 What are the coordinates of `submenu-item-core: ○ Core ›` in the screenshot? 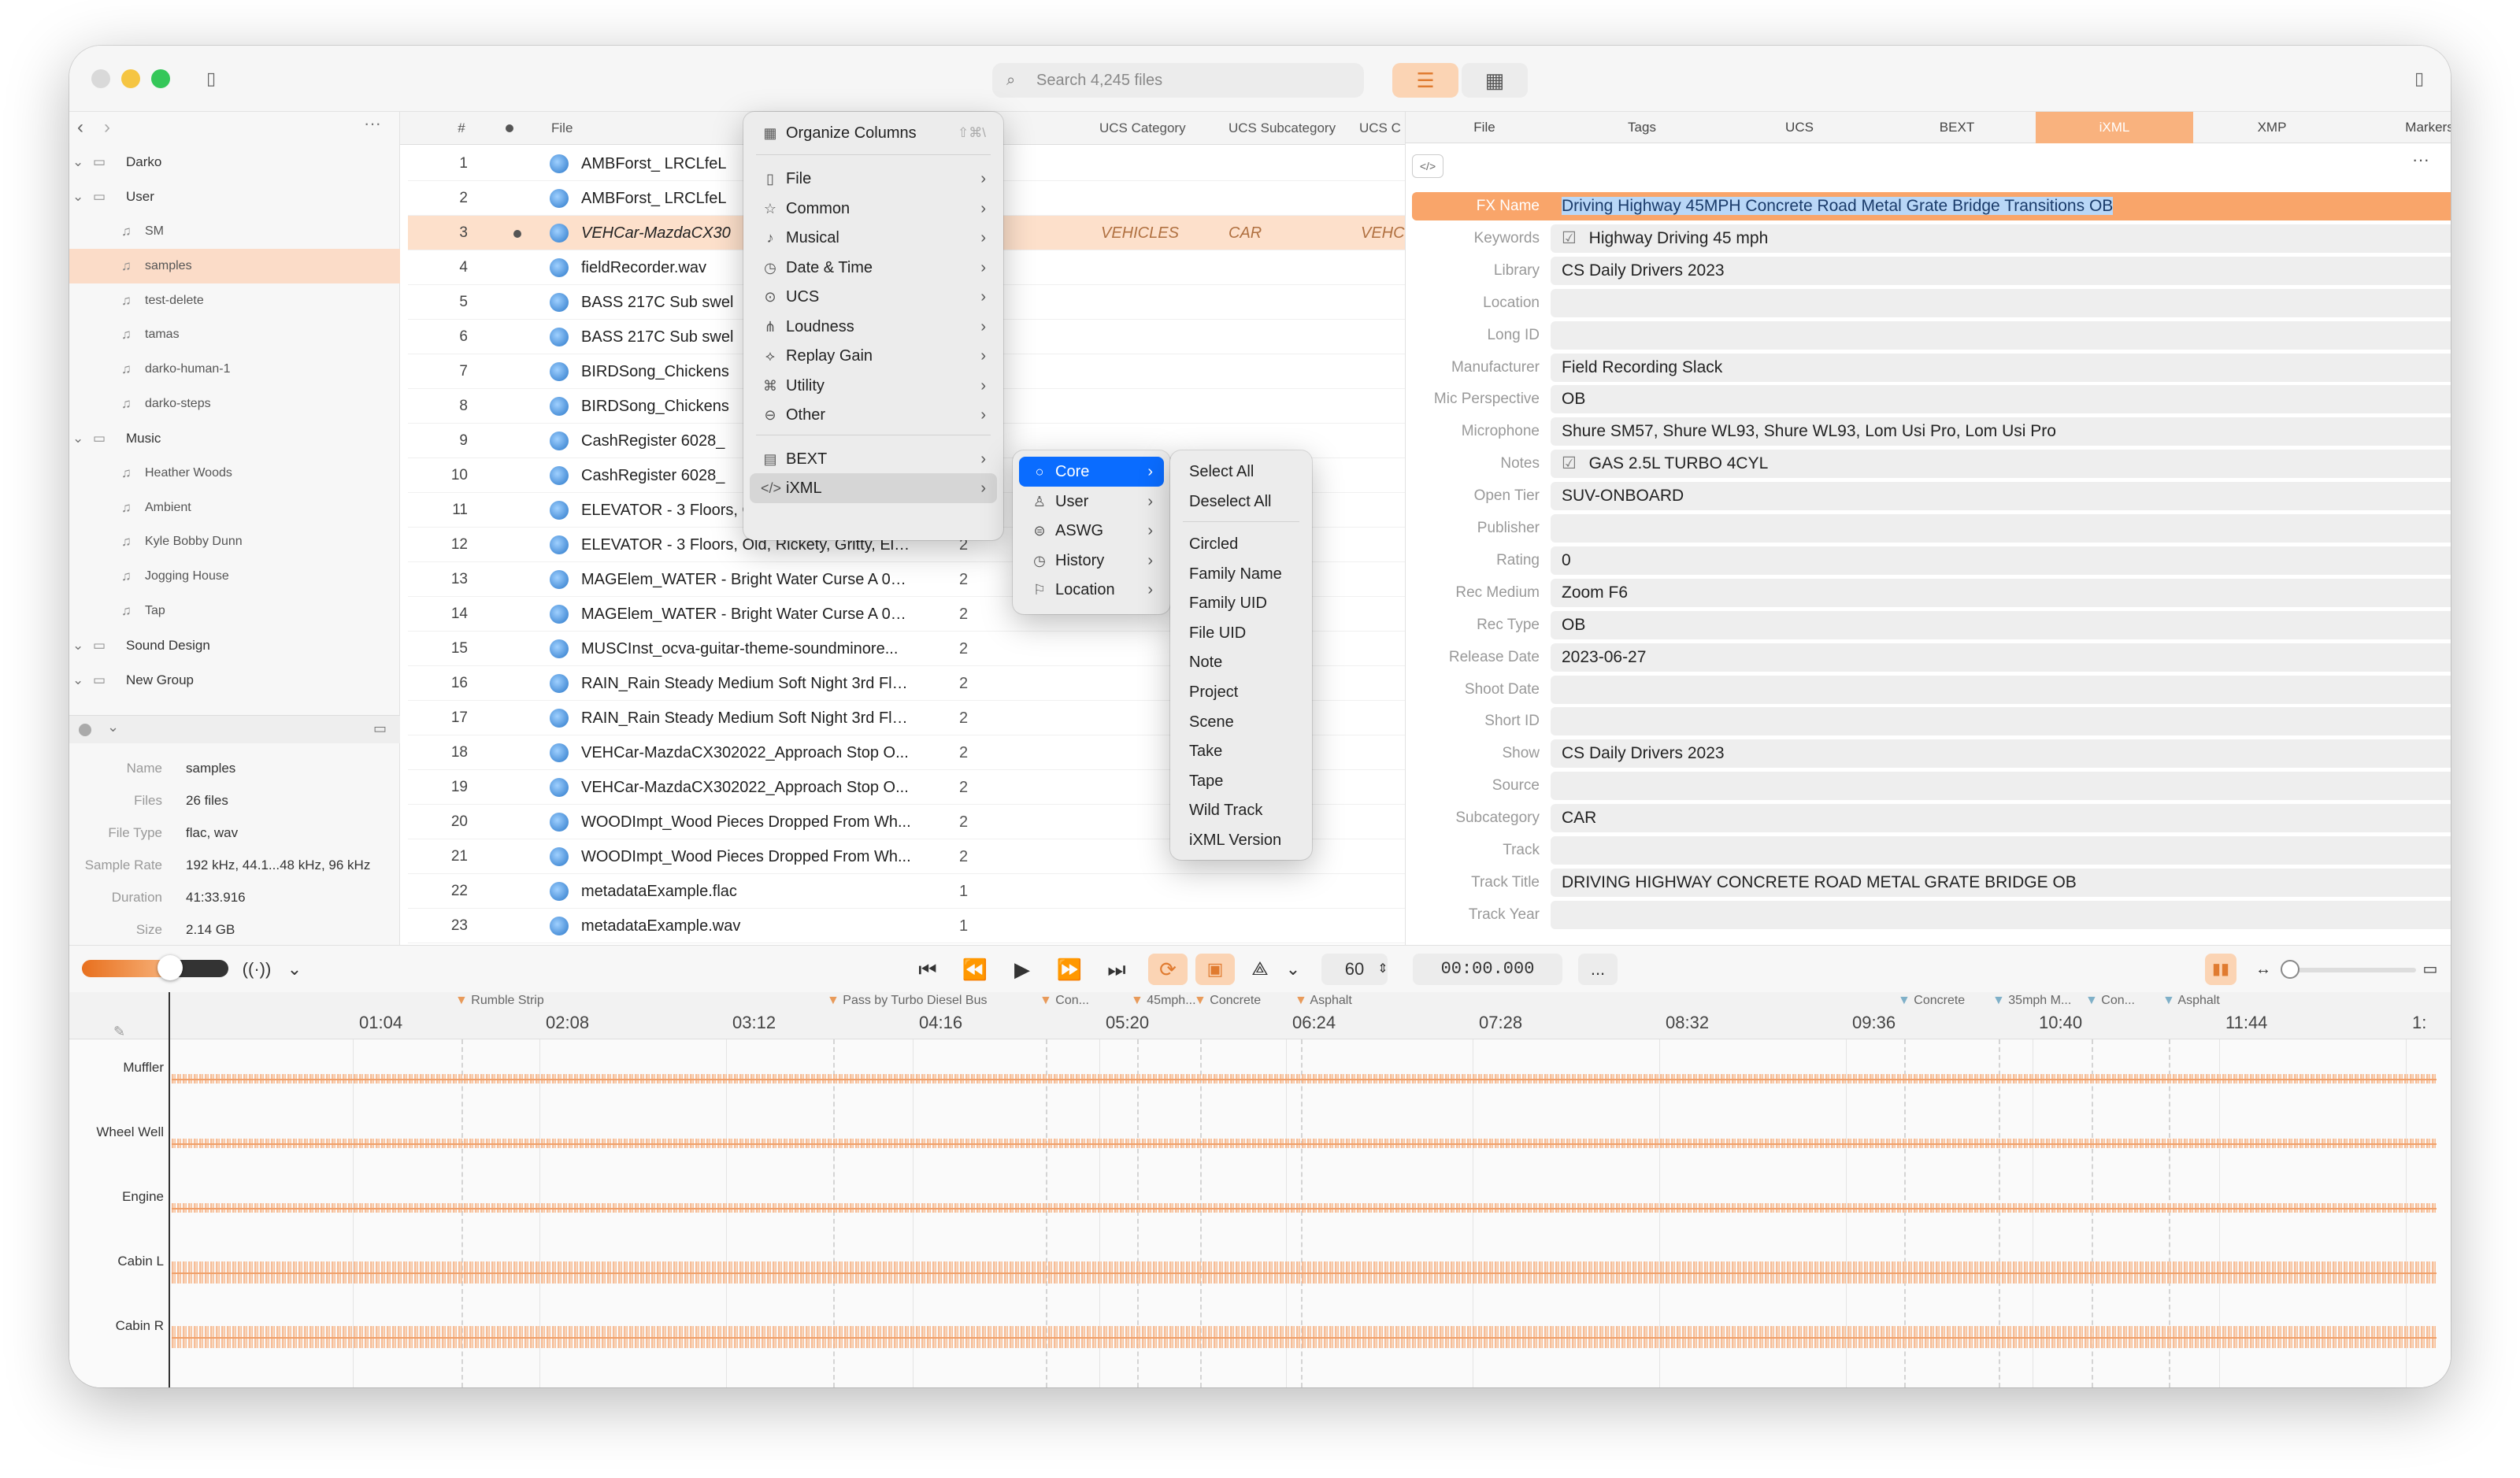 It's located at (1091, 472).